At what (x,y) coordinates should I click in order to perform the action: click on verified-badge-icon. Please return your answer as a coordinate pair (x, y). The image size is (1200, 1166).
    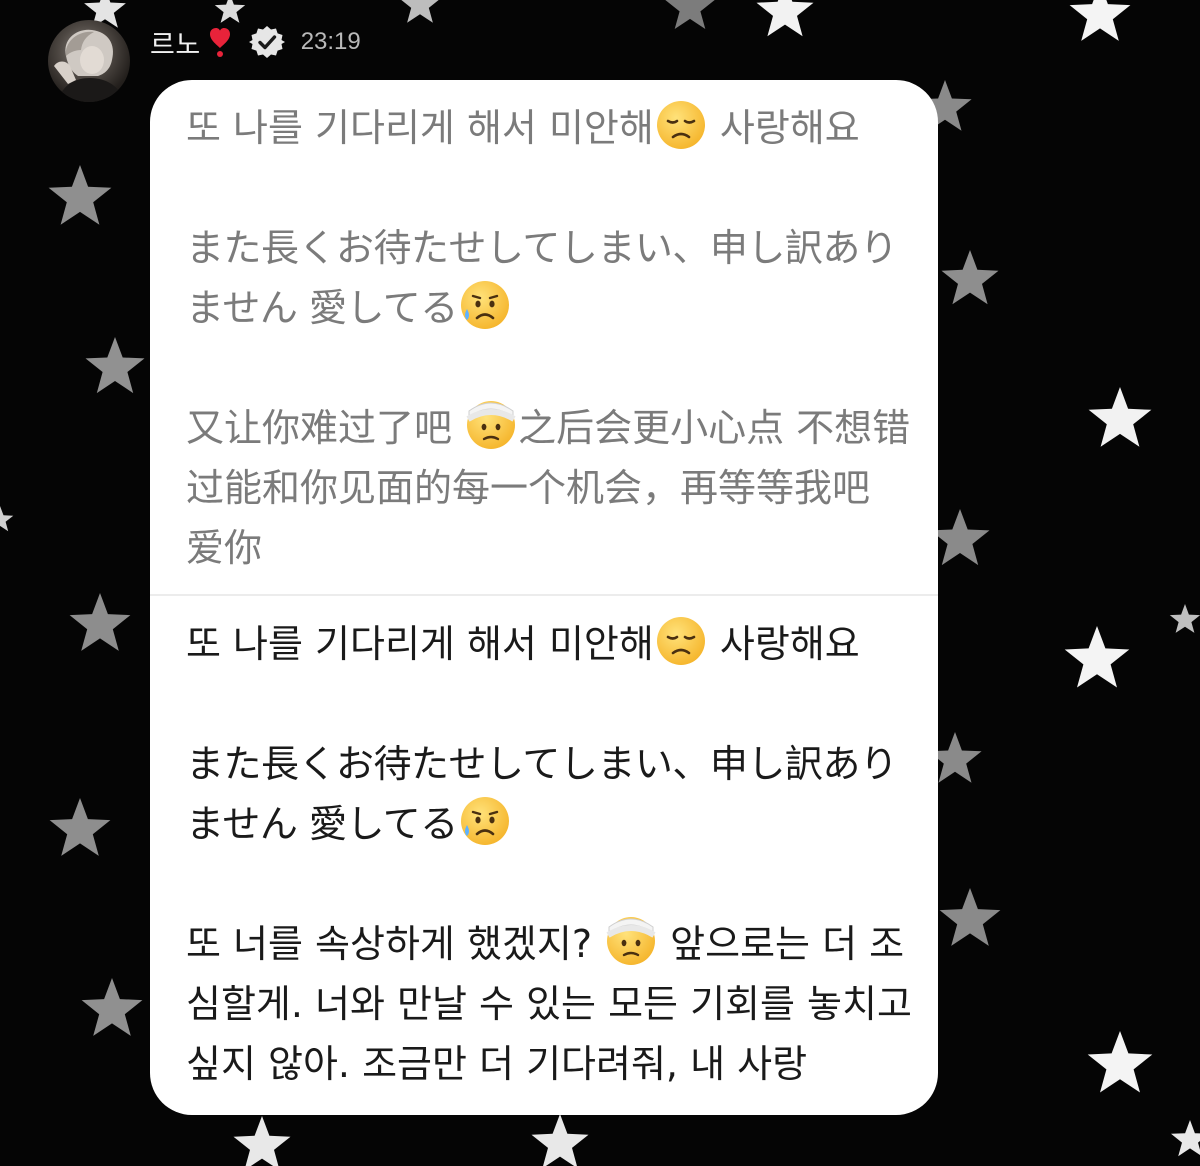
    Looking at the image, I should click on (266, 42).